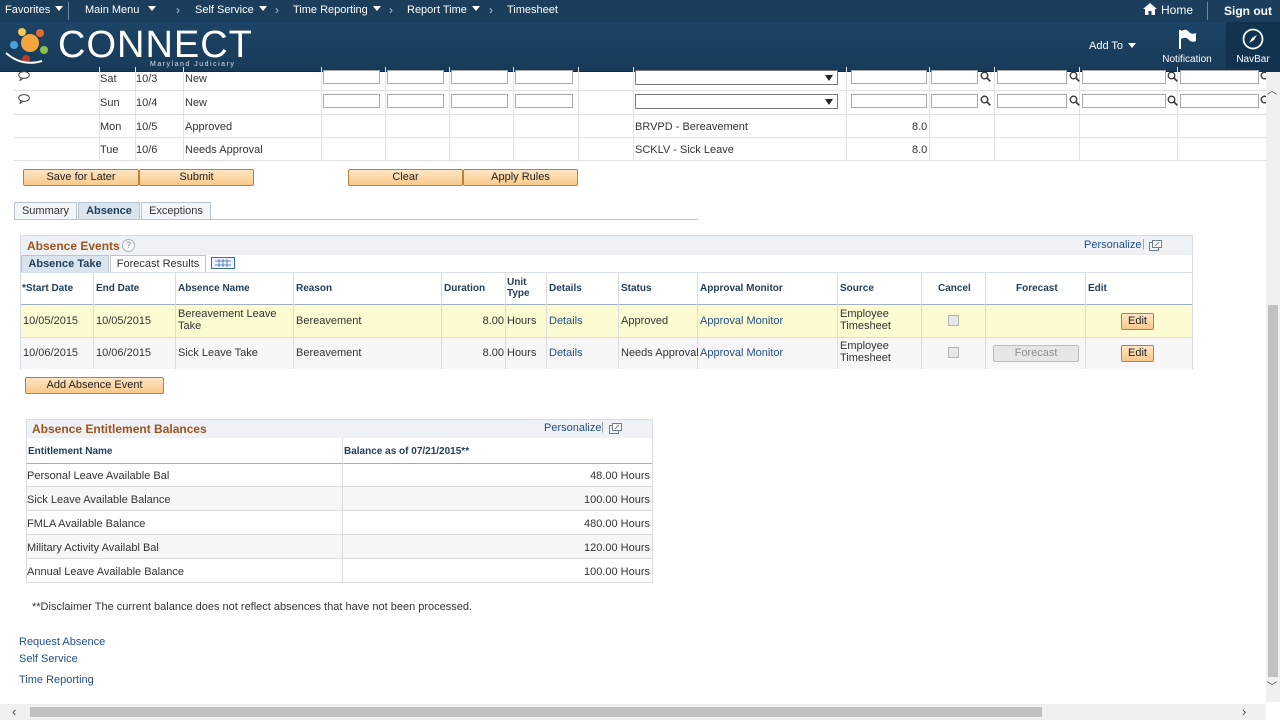 The width and height of the screenshot is (1280, 720). Describe the element at coordinates (94, 385) in the screenshot. I see `add-absence-event-button: Add Absence Event` at that location.